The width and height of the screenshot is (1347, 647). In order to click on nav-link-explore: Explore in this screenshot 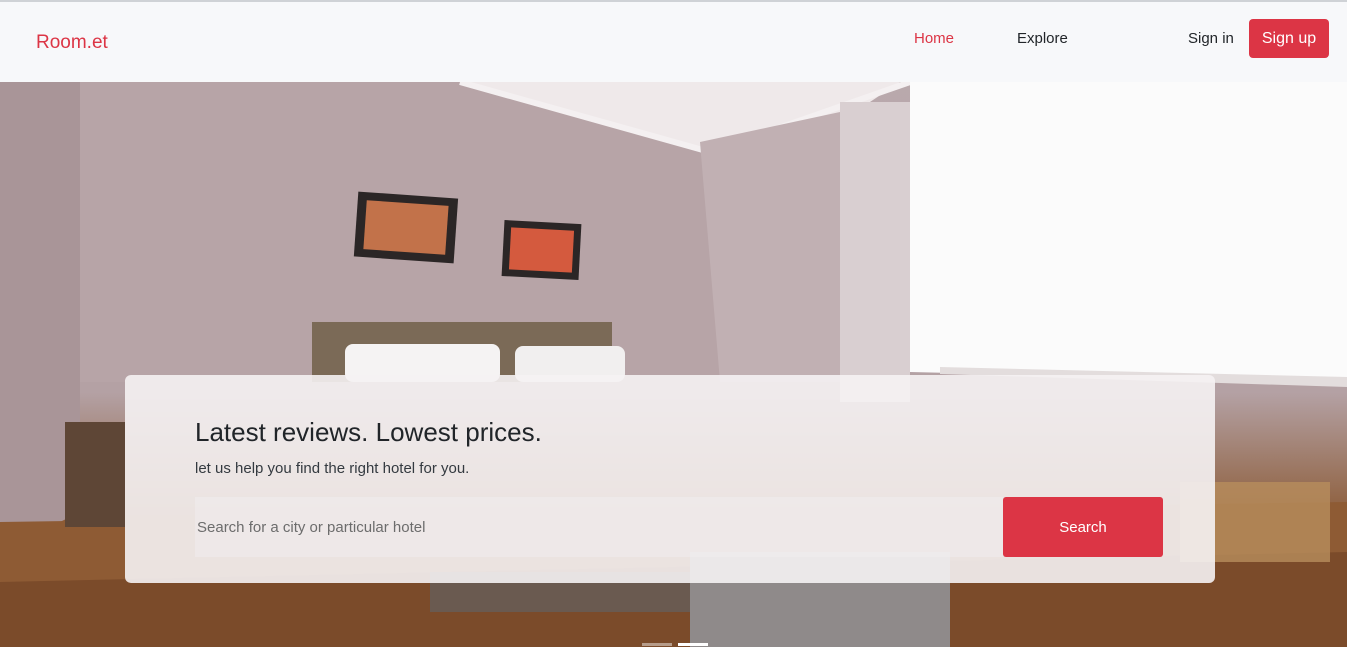, I will do `click(1042, 38)`.